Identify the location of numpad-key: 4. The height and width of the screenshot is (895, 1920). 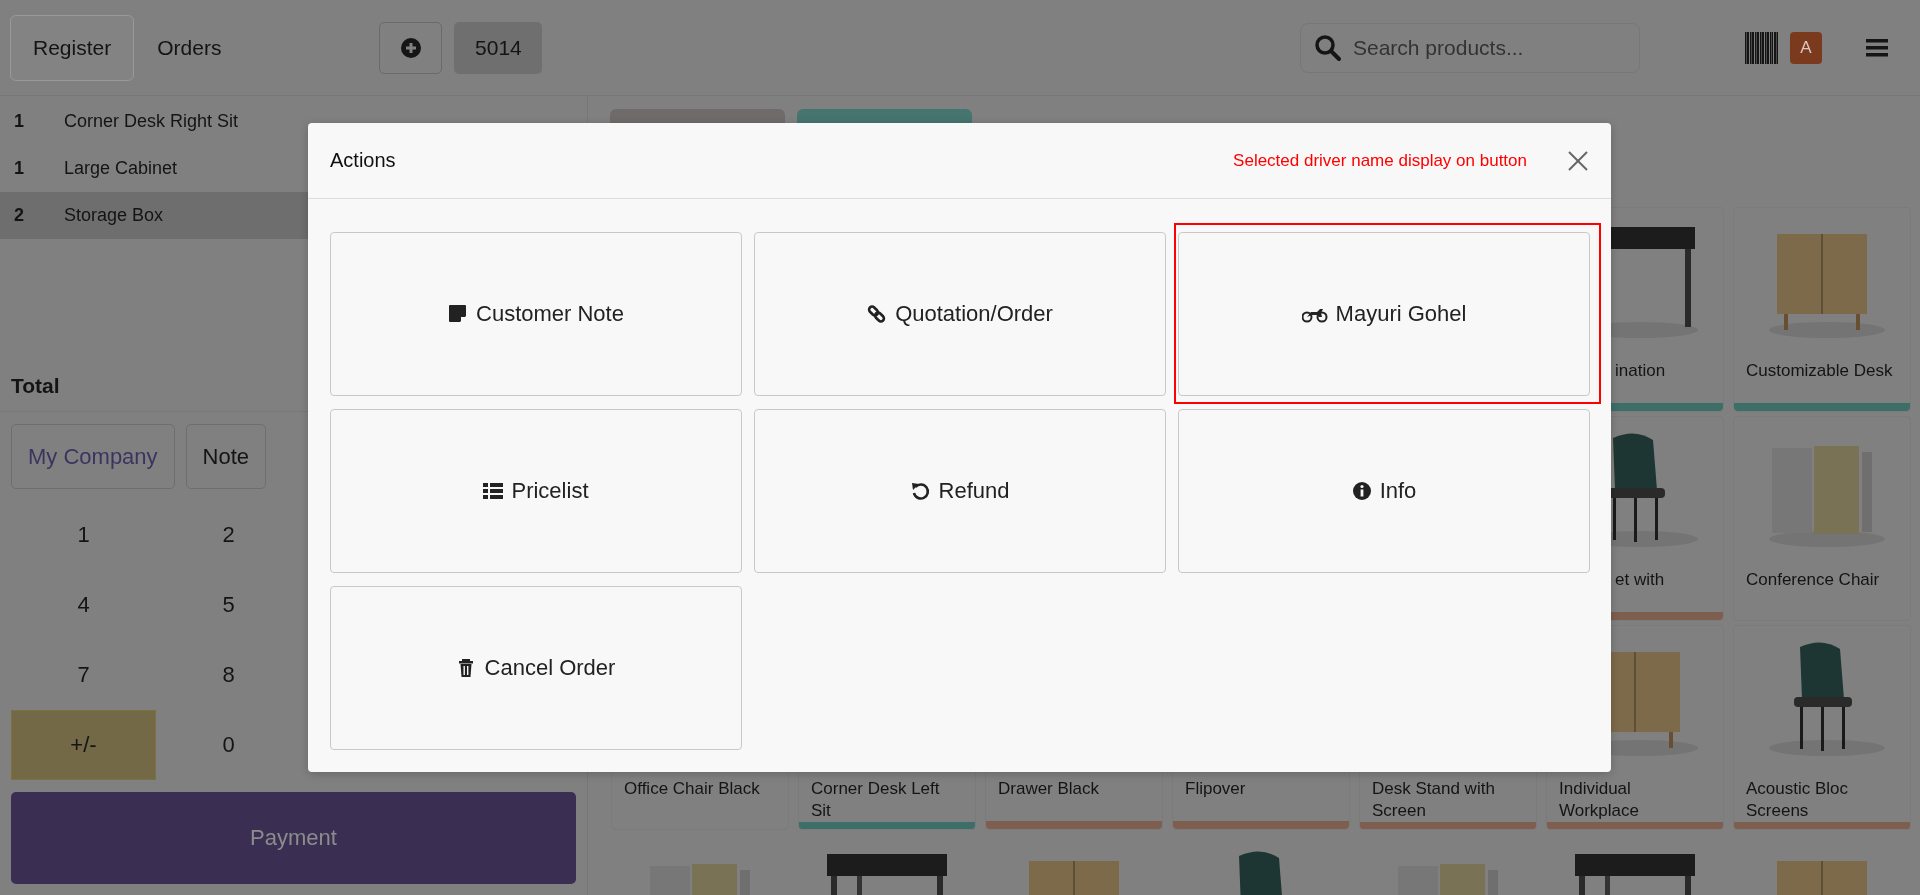
(83, 605).